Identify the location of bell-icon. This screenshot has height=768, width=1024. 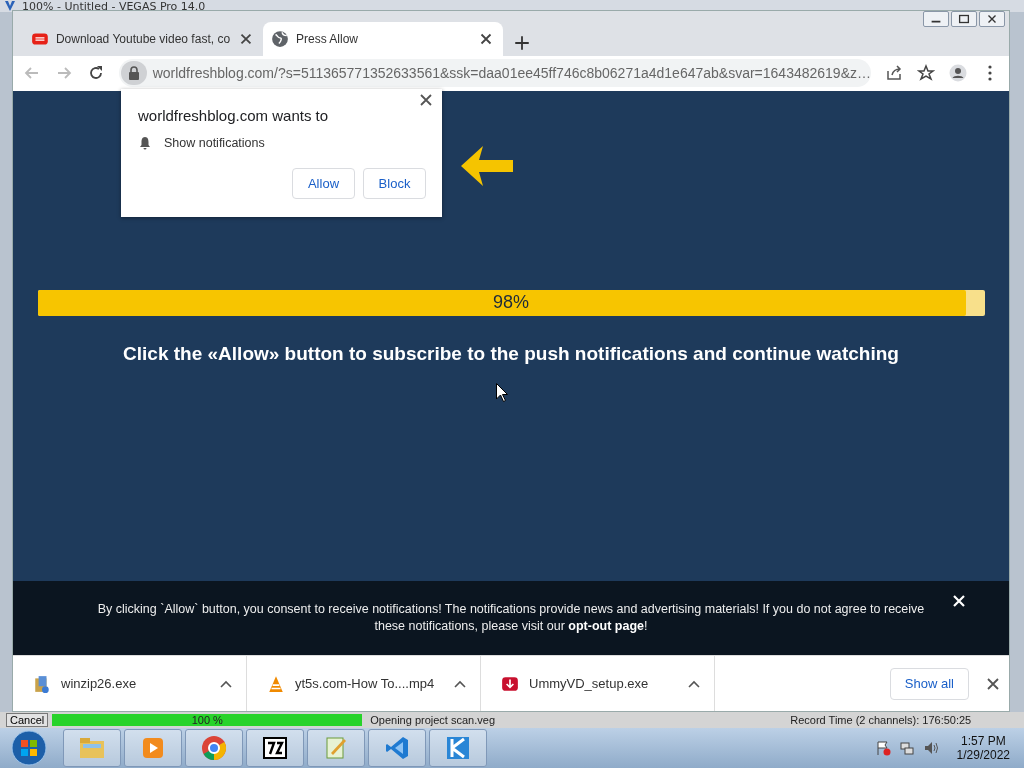
(145, 142).